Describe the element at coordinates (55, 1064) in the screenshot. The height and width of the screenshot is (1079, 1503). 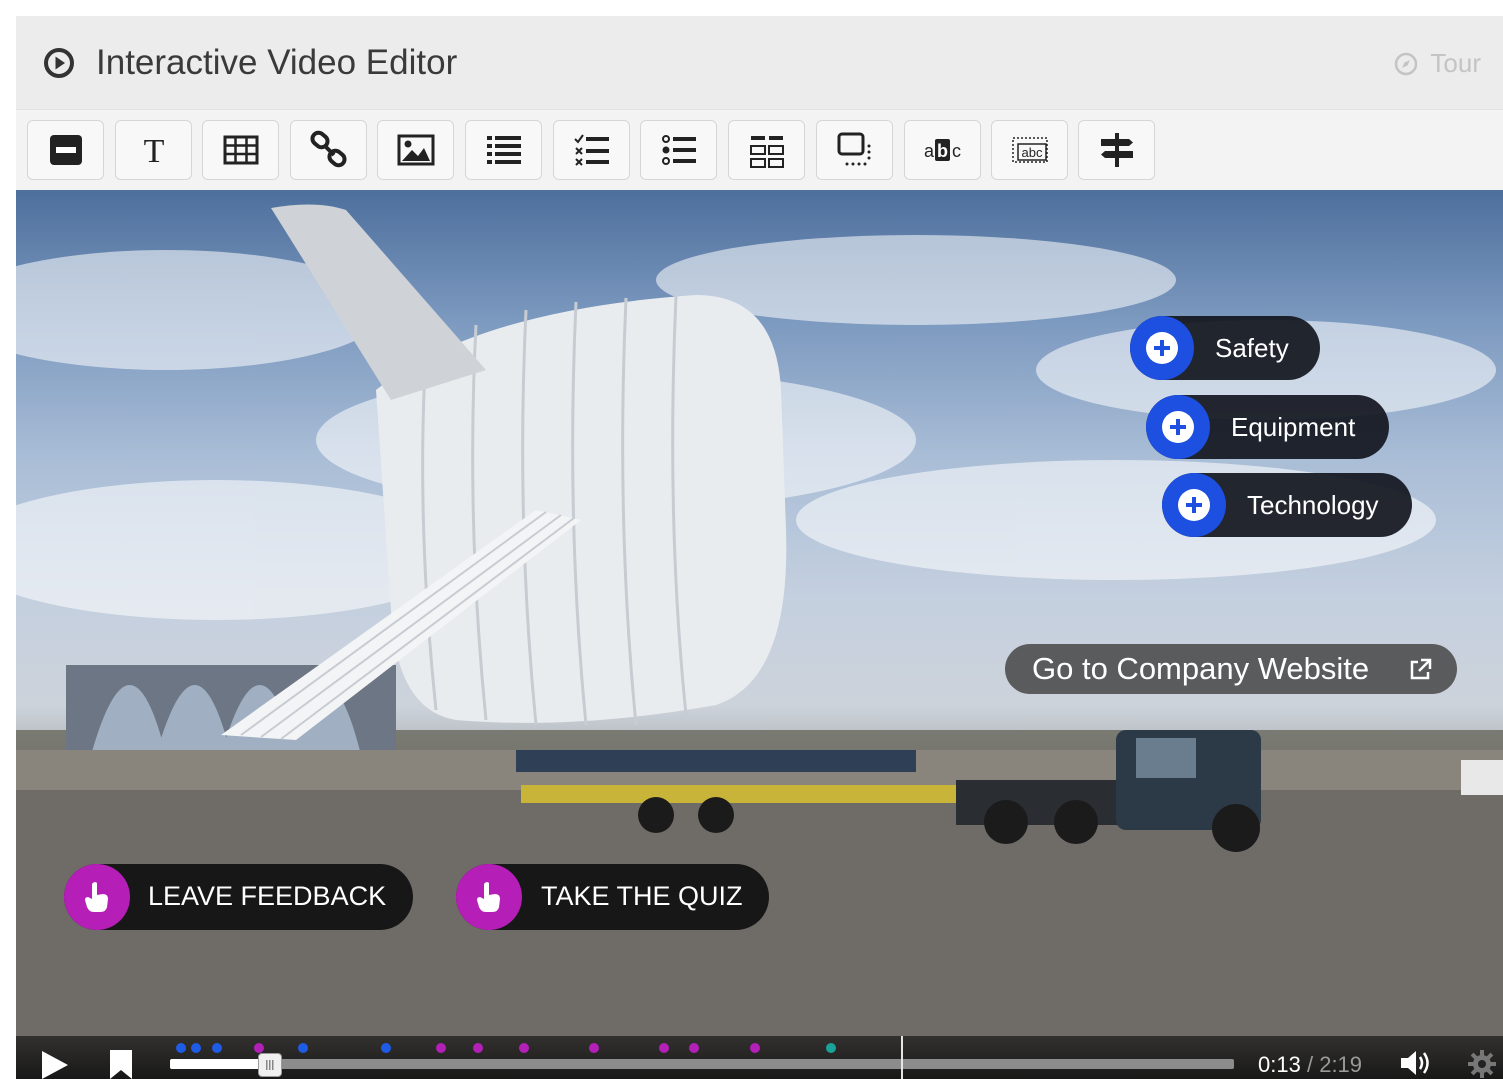
I see `play-icon` at that location.